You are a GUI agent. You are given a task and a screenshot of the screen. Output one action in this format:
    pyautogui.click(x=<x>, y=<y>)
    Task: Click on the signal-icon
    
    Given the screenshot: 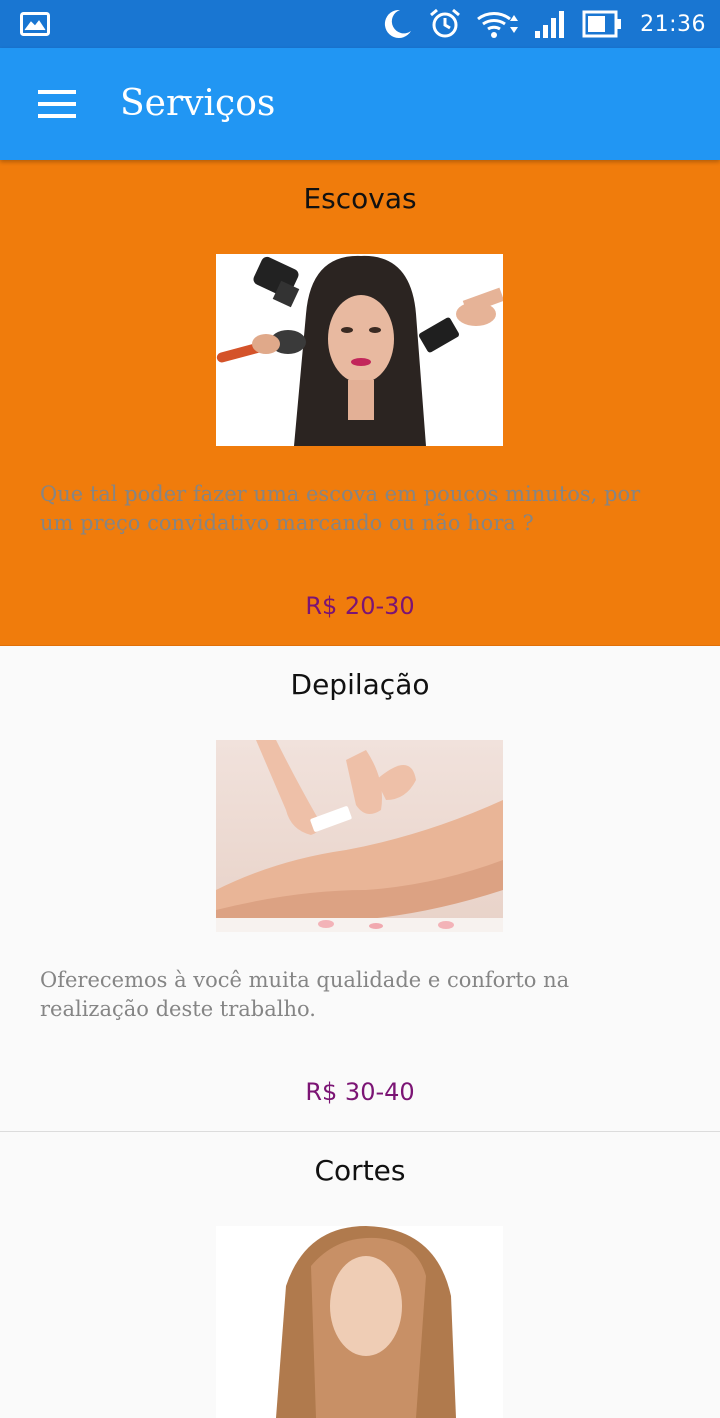 What is the action you would take?
    pyautogui.click(x=551, y=24)
    